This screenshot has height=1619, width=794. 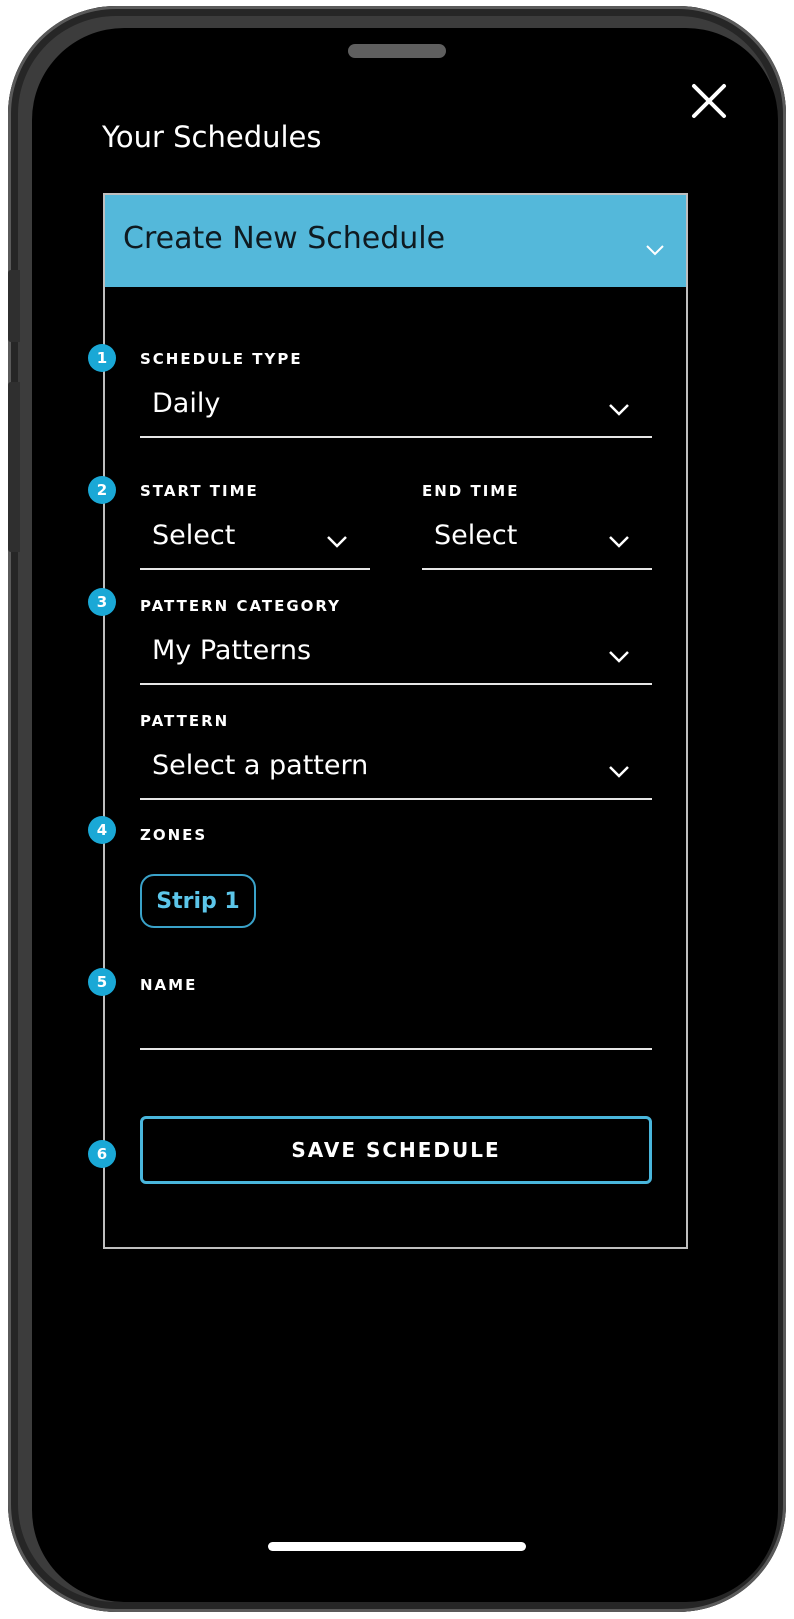 I want to click on side-button-upper, so click(x=14, y=306).